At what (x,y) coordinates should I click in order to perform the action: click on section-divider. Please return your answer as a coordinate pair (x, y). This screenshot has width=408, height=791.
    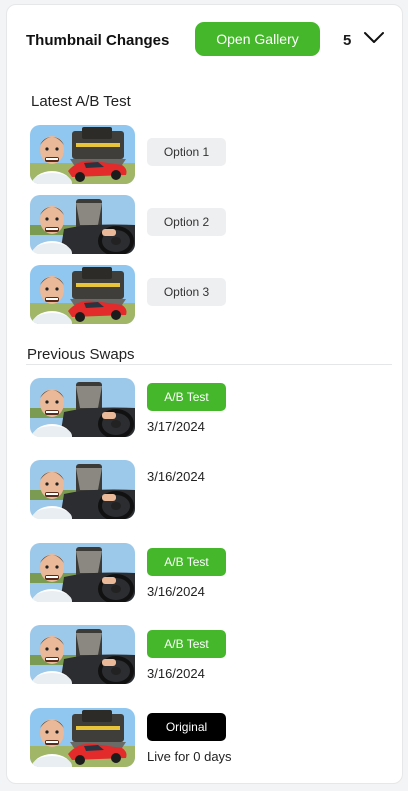
    Looking at the image, I should click on (209, 364).